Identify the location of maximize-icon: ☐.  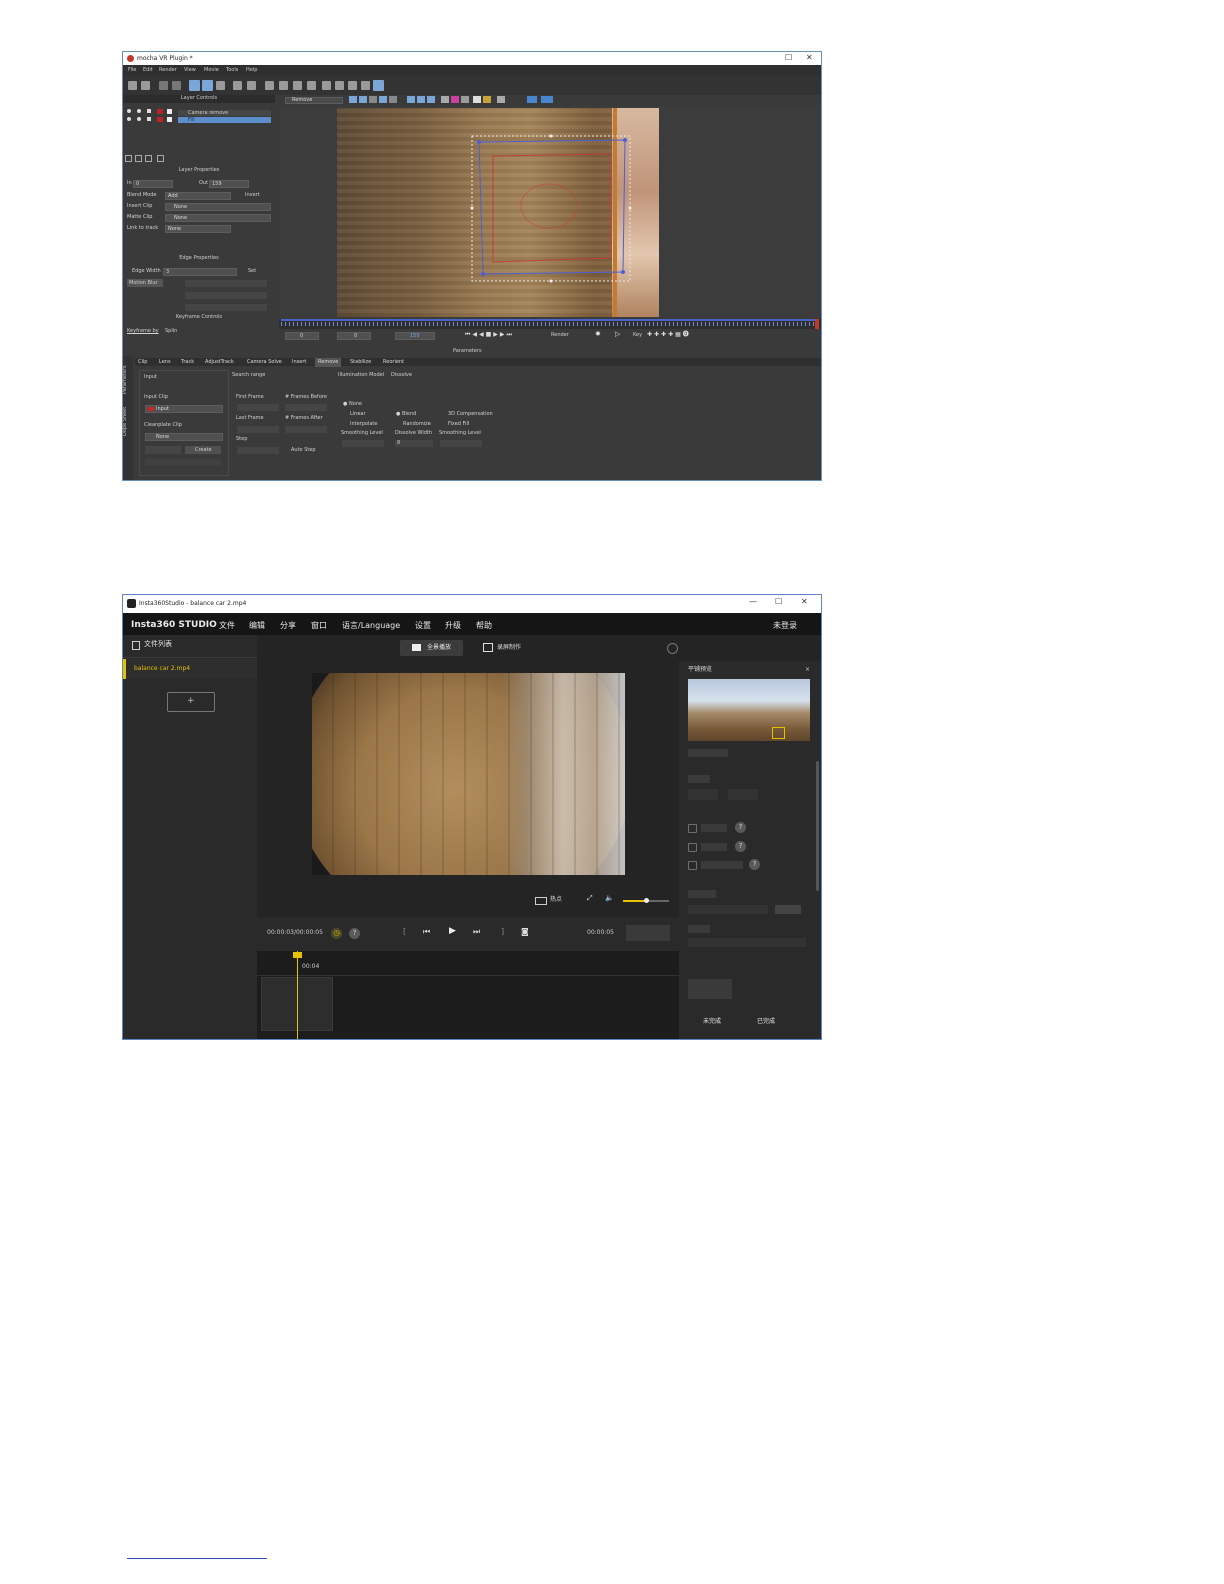
(778, 602).